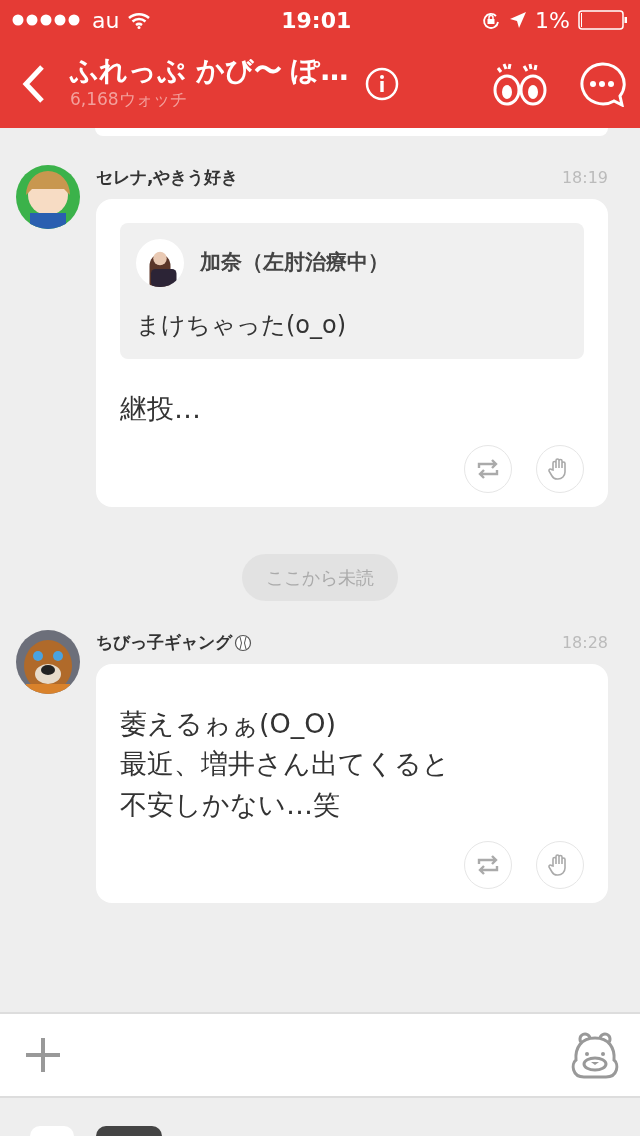  I want to click on add-icon, so click(43, 1055).